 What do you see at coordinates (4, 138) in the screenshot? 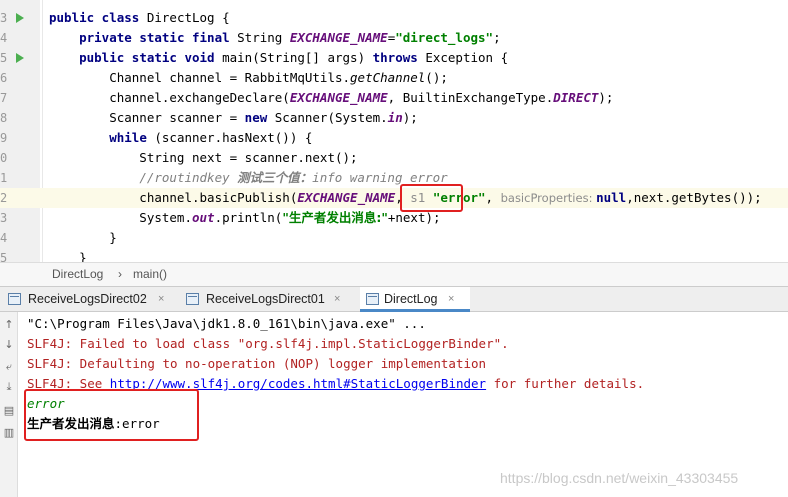
I see `line-number: 9` at bounding box center [4, 138].